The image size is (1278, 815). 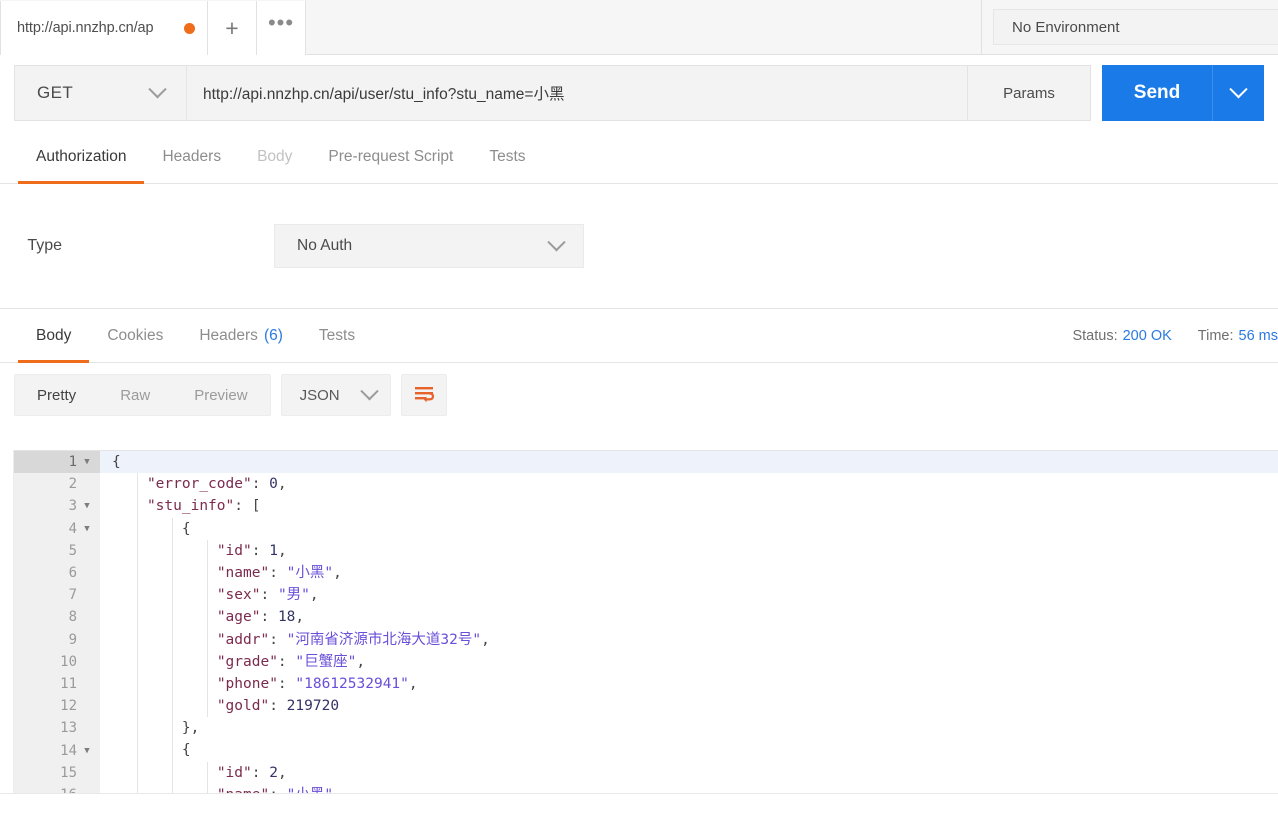 What do you see at coordinates (1157, 93) in the screenshot?
I see `send-button: Send` at bounding box center [1157, 93].